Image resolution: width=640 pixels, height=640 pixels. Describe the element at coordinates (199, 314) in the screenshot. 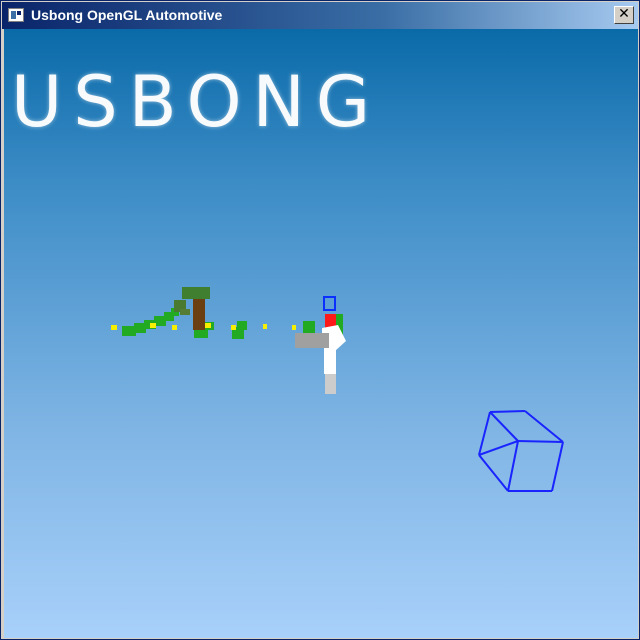

I see `tree-trunk` at that location.